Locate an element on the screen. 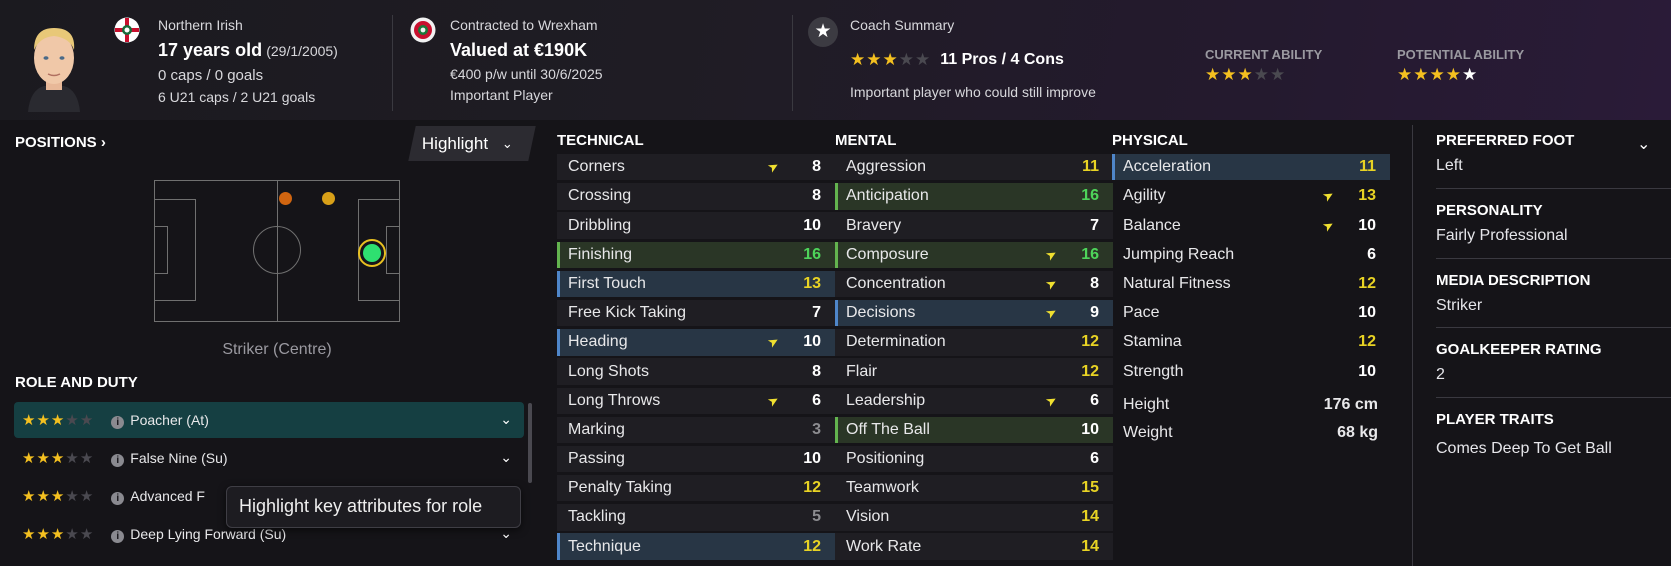 The height and width of the screenshot is (566, 1671). attribute-row: Corners ➤ 8 is located at coordinates (696, 167).